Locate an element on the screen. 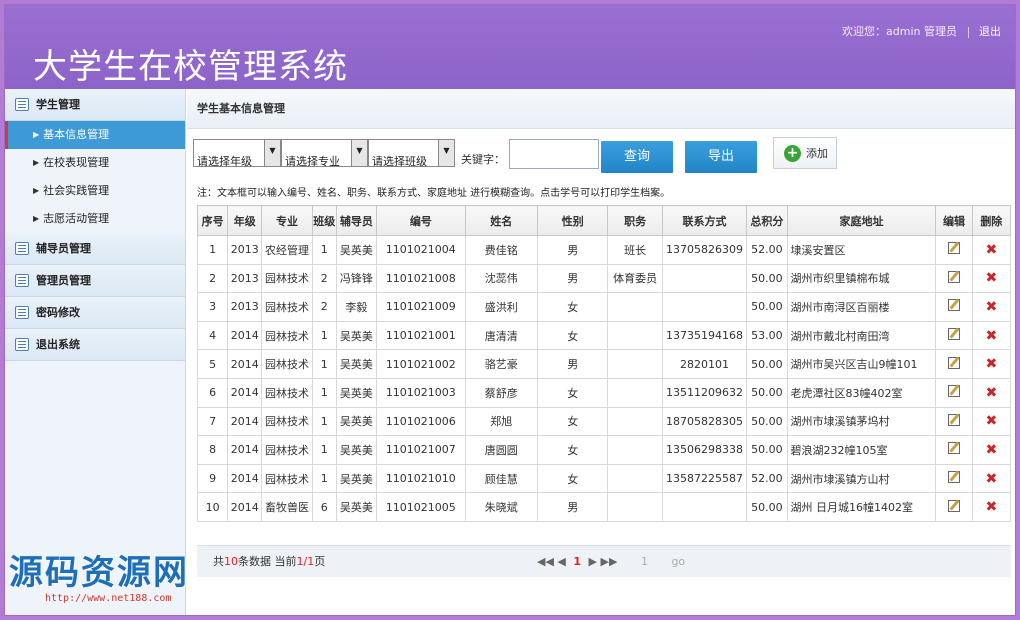 The width and height of the screenshot is (1020, 620). sidebar-item-social-practice: ▶ 社会实践管理 is located at coordinates (95, 191).